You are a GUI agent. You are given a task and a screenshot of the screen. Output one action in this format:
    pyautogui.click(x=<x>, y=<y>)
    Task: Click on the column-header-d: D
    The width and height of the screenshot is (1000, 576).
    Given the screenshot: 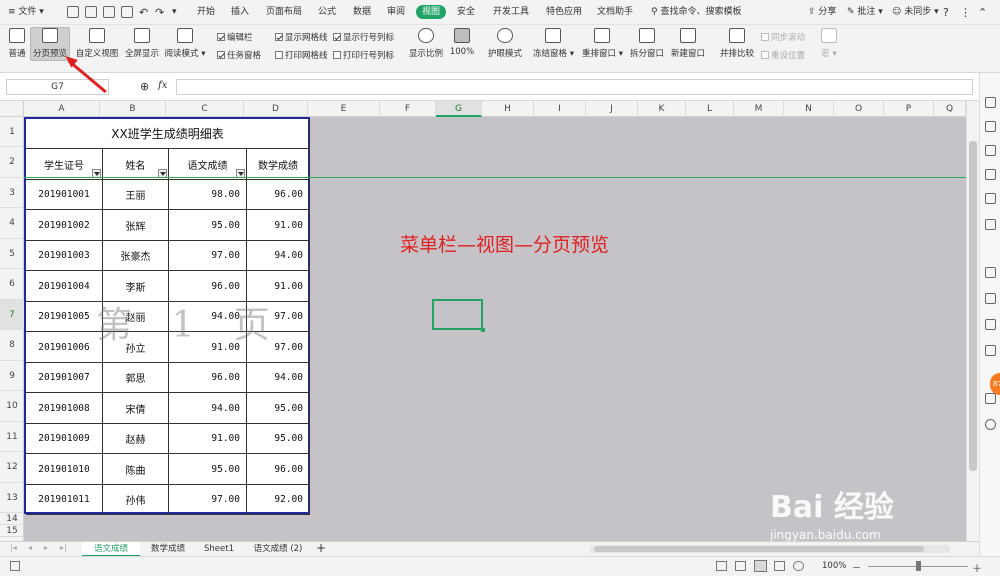 What is the action you would take?
    pyautogui.click(x=276, y=109)
    